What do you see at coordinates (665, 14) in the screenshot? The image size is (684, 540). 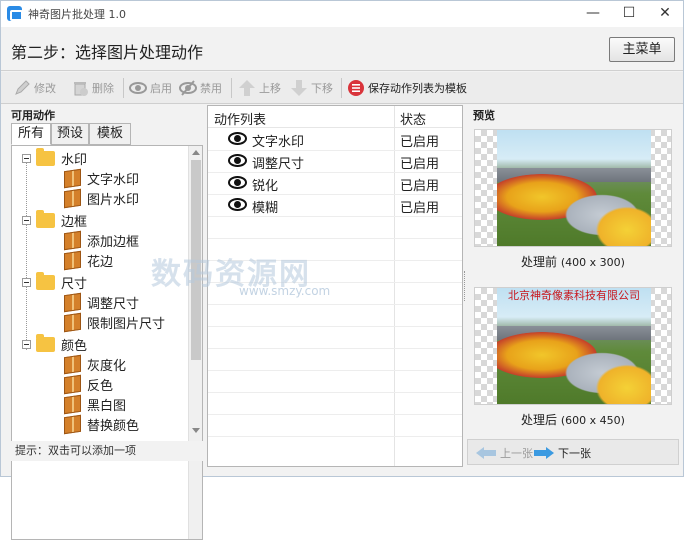 I see `close-button: ✕` at bounding box center [665, 14].